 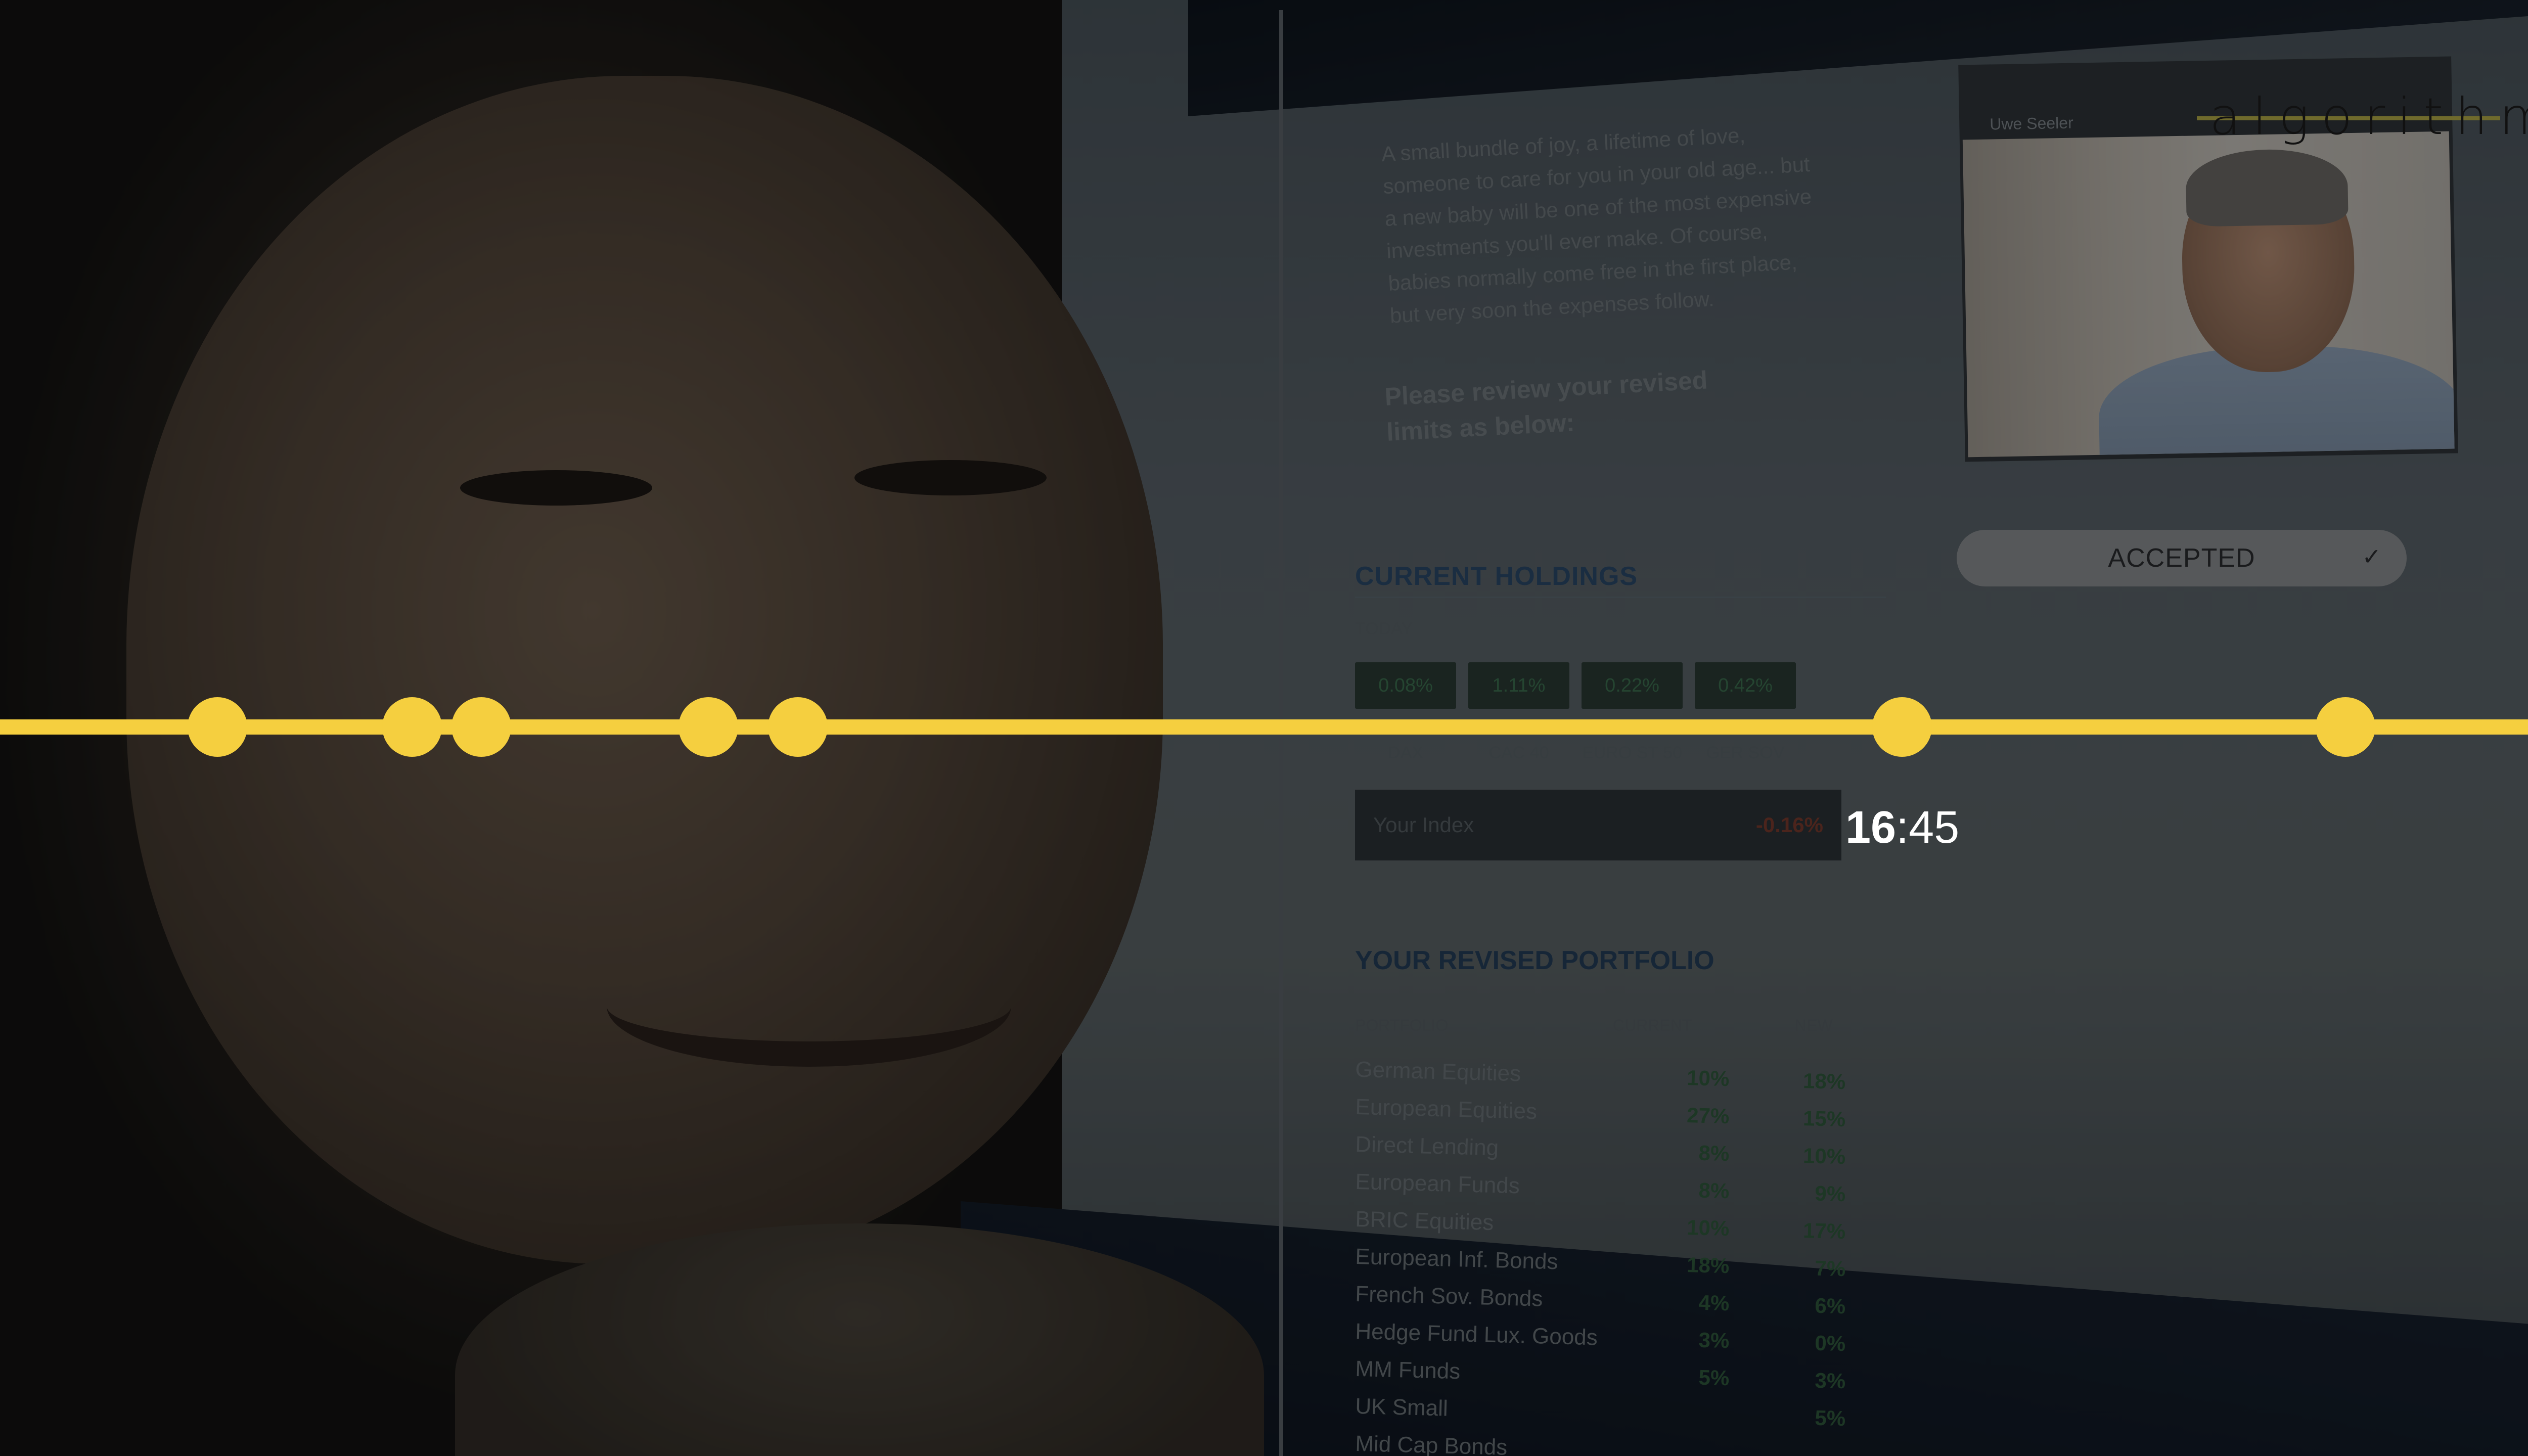 What do you see at coordinates (1264, 727) in the screenshot?
I see `timeline-track` at bounding box center [1264, 727].